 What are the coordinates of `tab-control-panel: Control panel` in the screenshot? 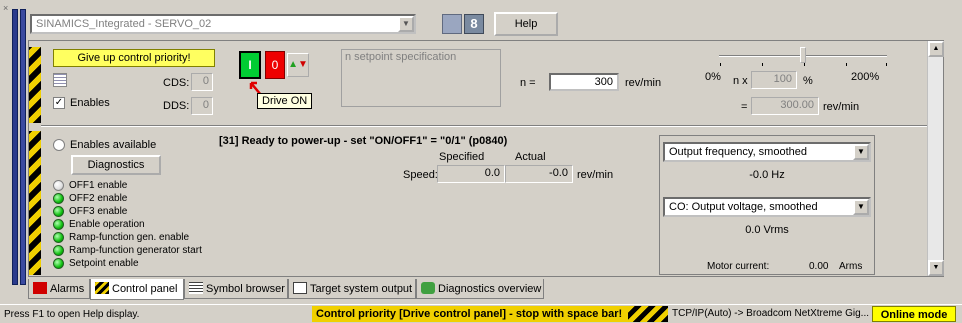 It's located at (137, 289).